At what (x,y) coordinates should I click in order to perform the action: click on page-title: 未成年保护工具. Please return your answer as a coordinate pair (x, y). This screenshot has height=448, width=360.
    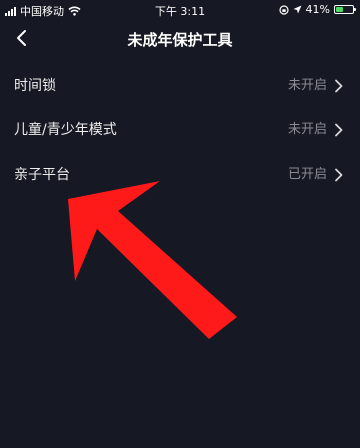
    Looking at the image, I should click on (180, 40).